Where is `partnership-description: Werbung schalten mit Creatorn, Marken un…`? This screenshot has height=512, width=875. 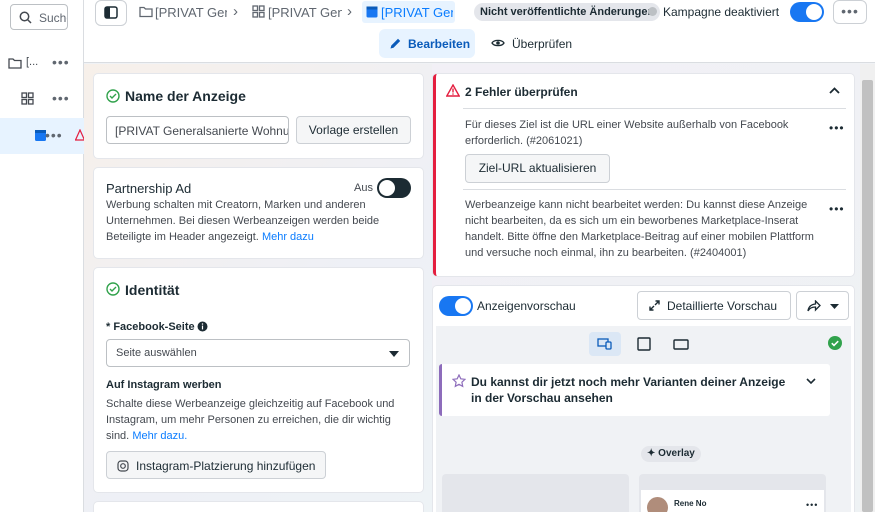
partnership-description: Werbung schalten mit Creatorn, Marken un… is located at coordinates (243, 221).